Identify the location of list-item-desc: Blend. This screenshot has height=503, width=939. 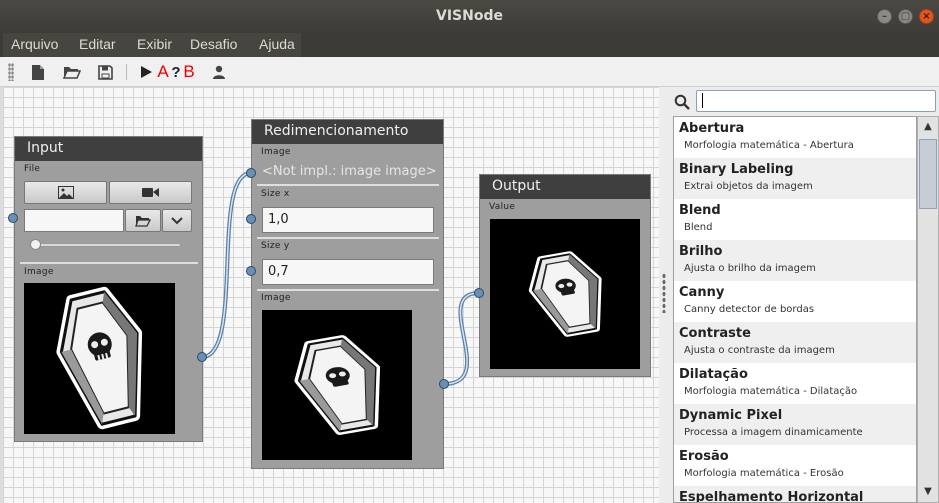
(698, 227).